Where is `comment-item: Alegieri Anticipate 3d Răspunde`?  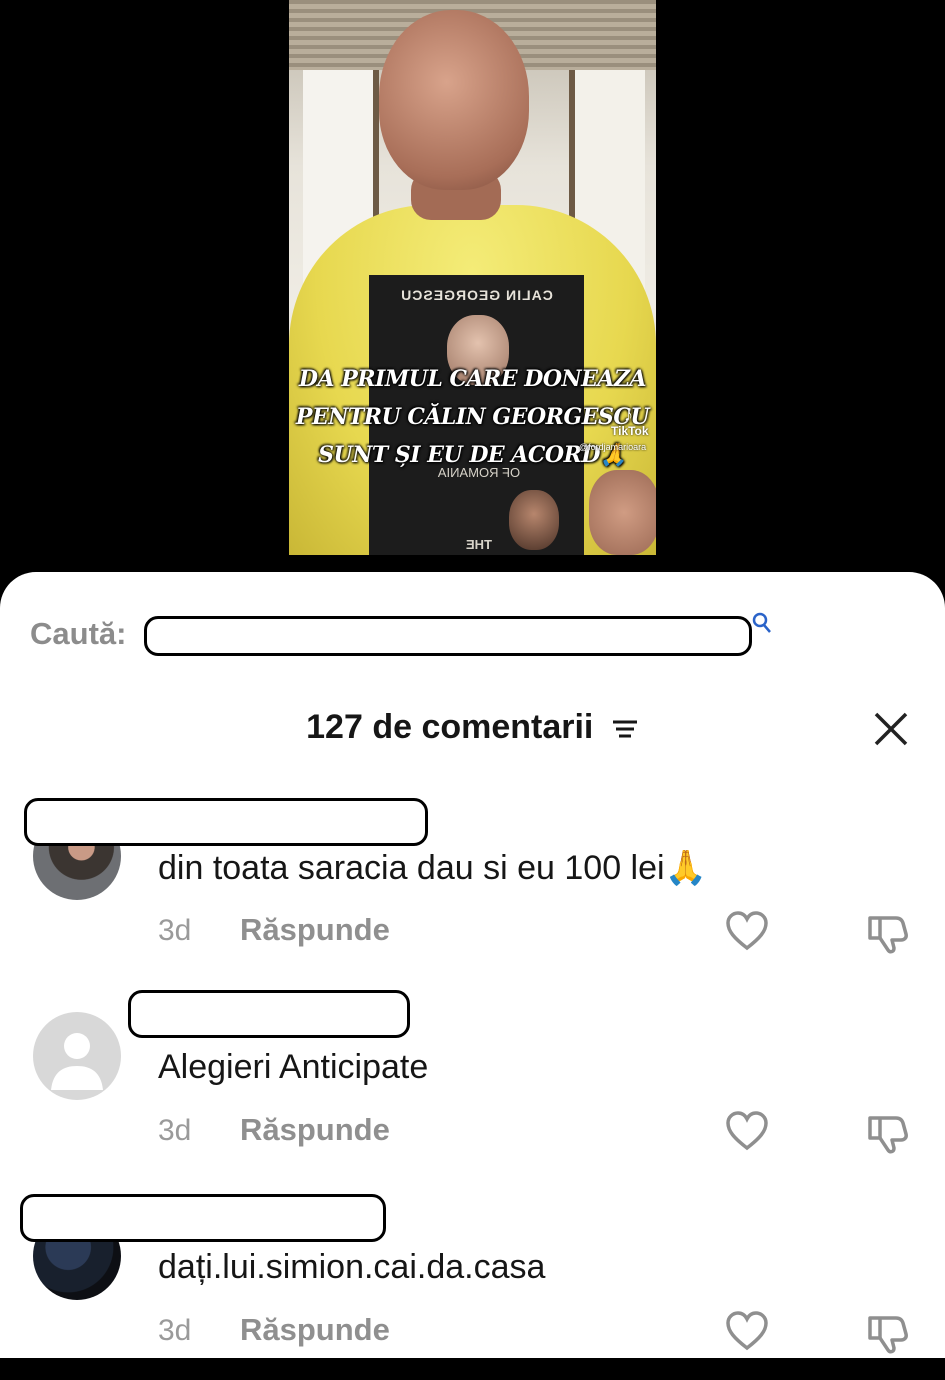
comment-item: Alegieri Anticipate 3d Răspunde is located at coordinates (472, 1085).